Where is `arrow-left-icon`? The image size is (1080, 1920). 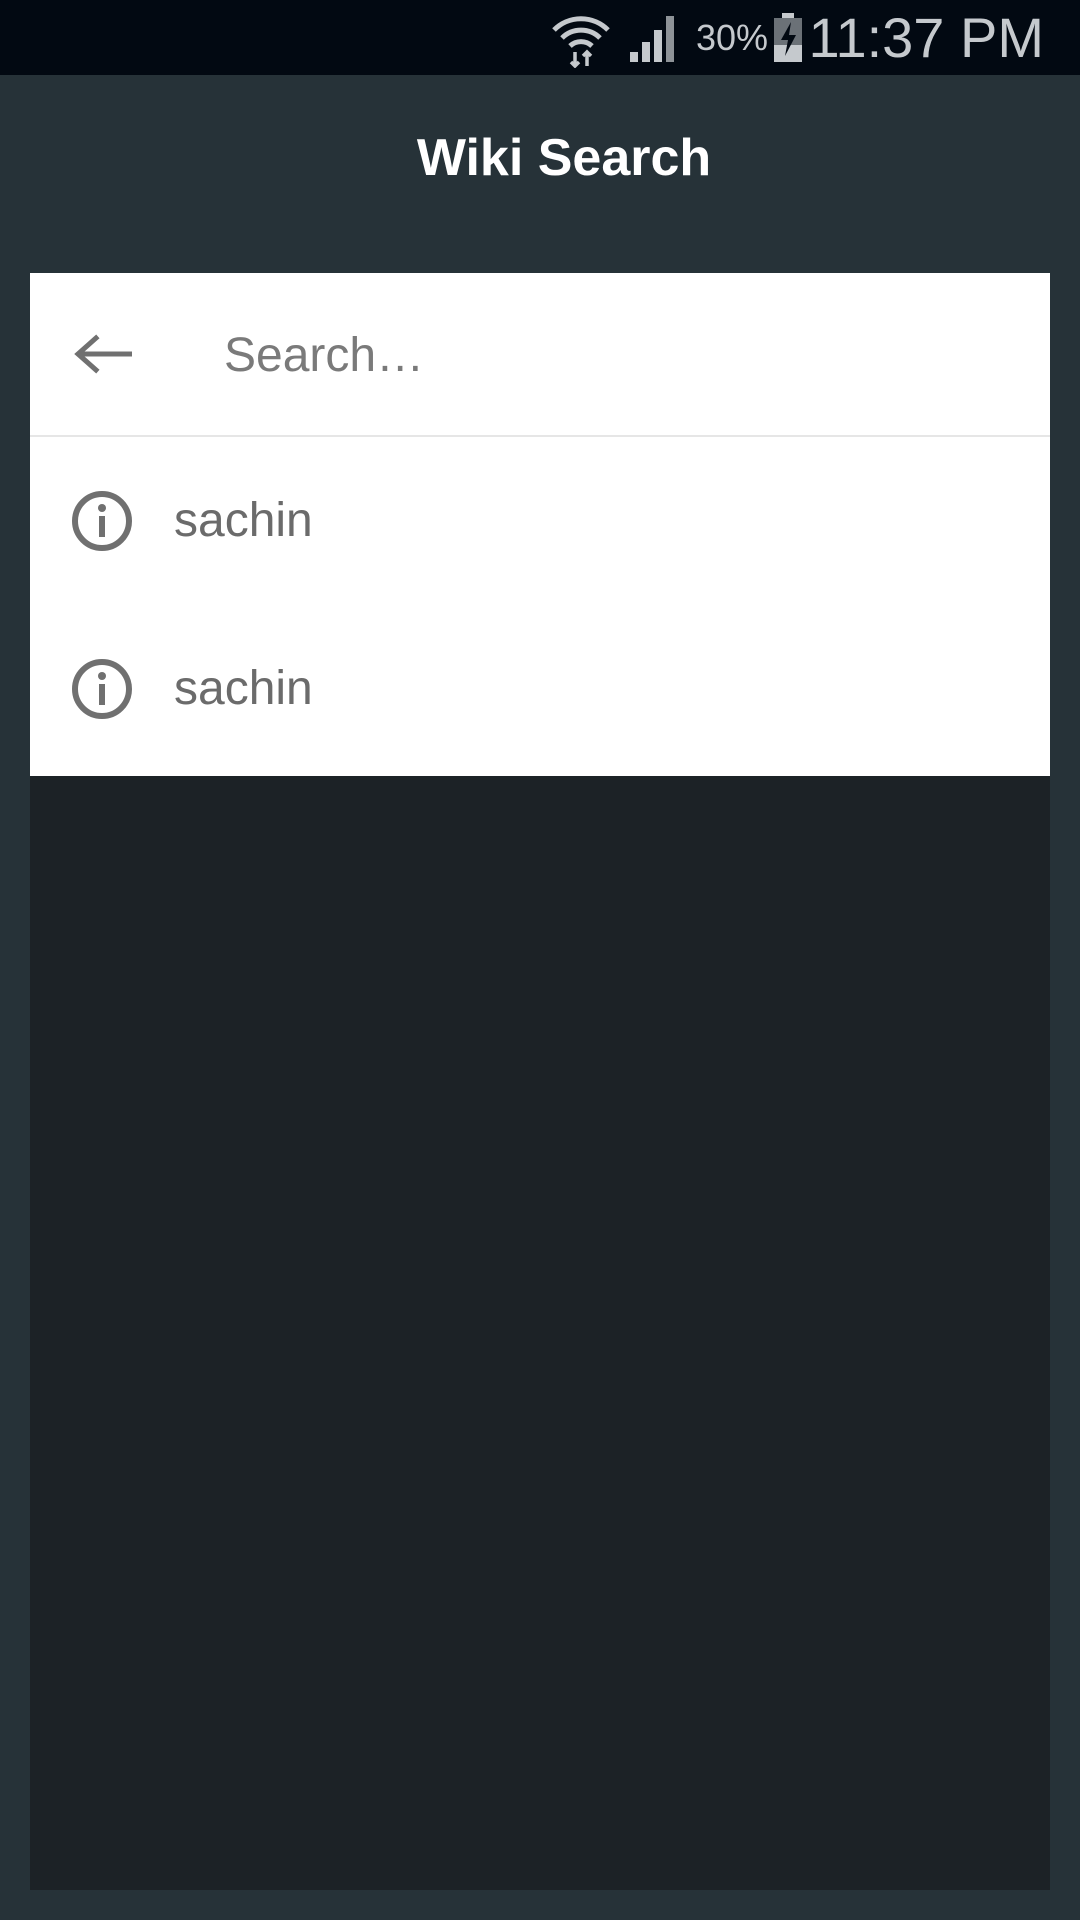
arrow-left-icon is located at coordinates (103, 354).